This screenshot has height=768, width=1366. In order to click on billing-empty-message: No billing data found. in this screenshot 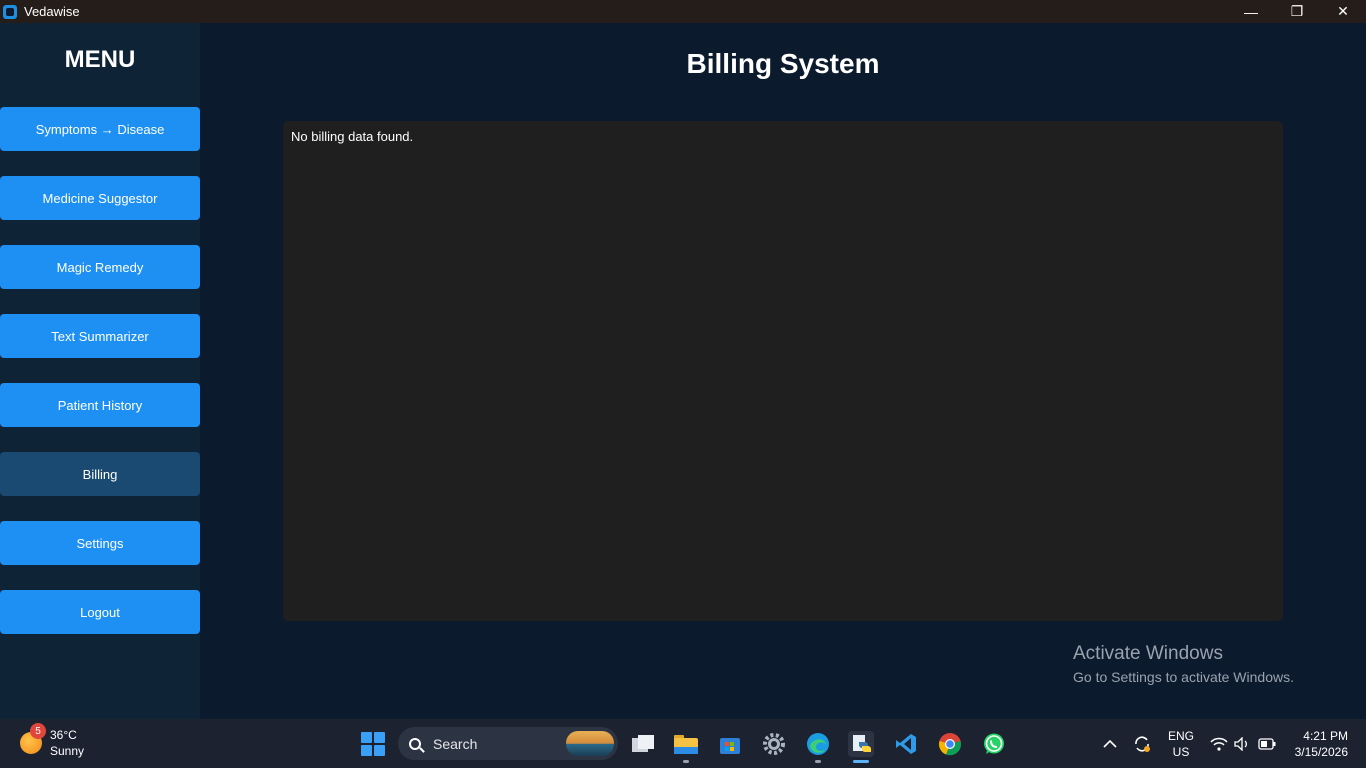, I will do `click(352, 136)`.